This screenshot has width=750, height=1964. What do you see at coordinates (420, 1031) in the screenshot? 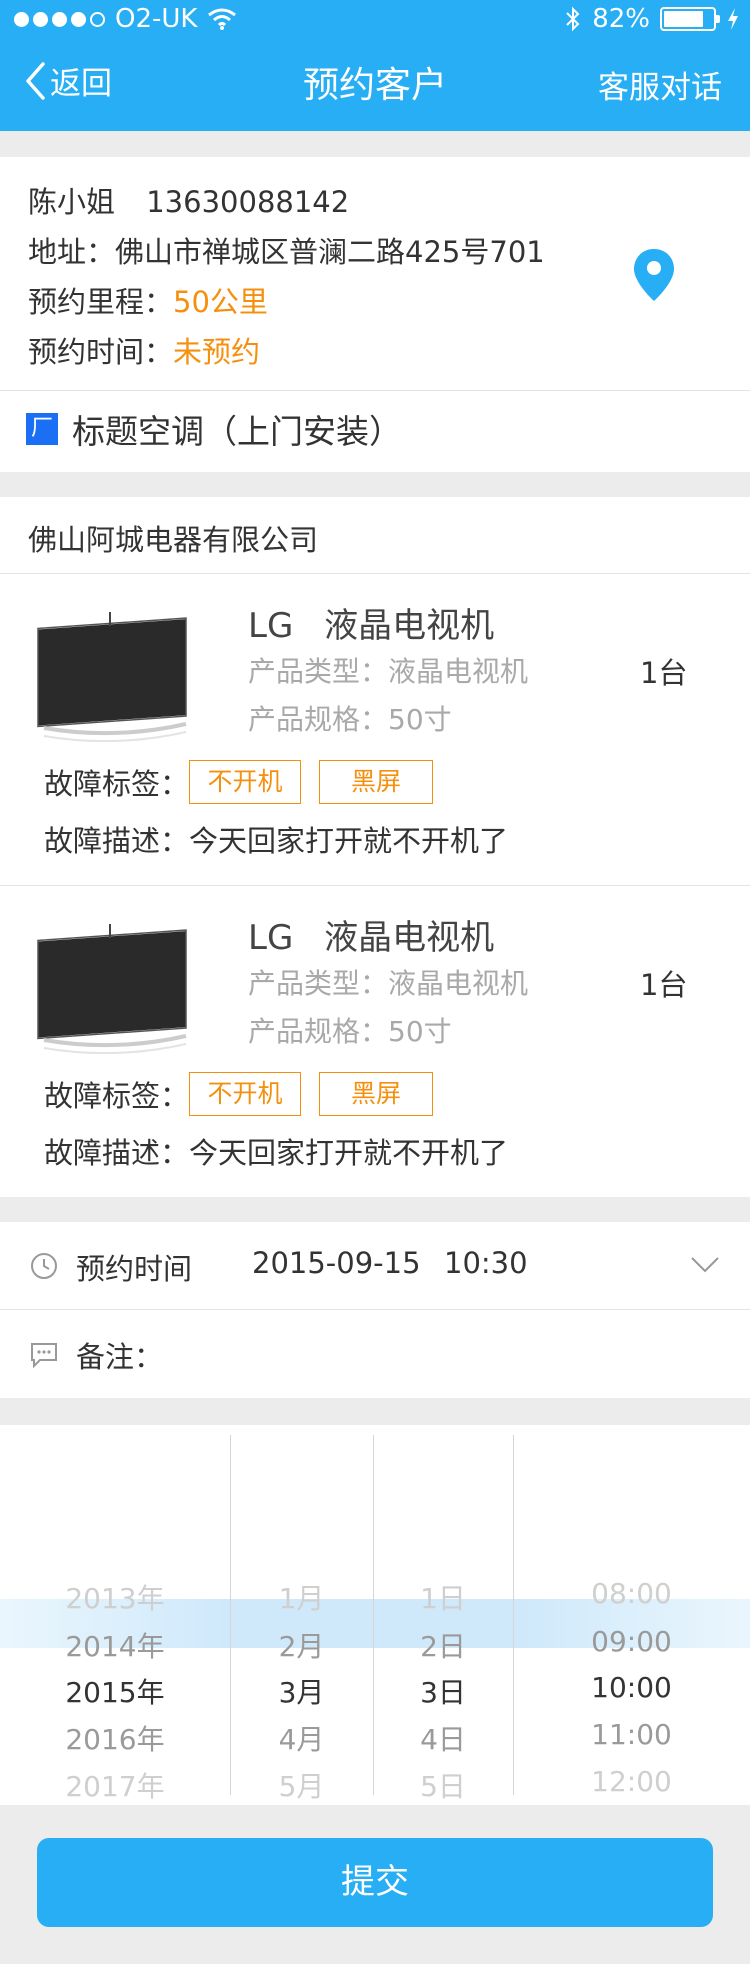
I see `product-spec: 50寸` at bounding box center [420, 1031].